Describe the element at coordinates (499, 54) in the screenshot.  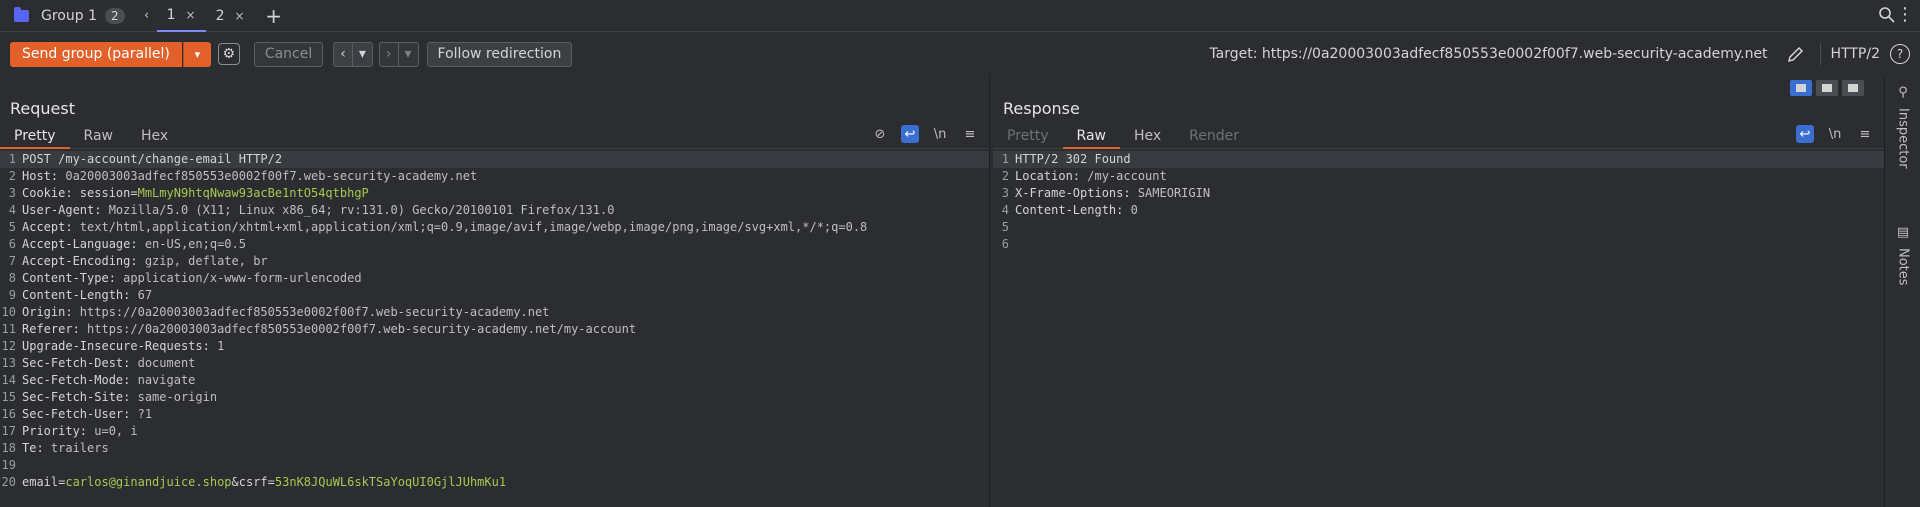
I see `follow-redirection-button: Follow redirection` at that location.